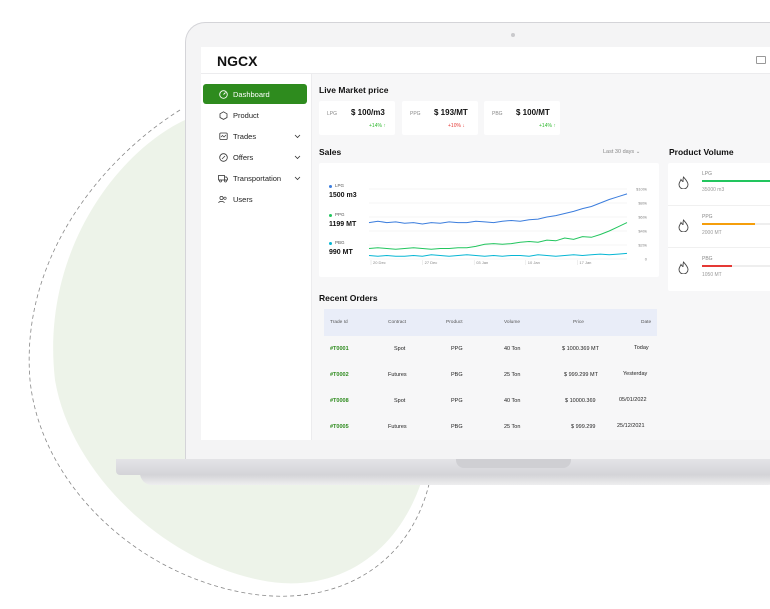 The height and width of the screenshot is (609, 770). I want to click on price-cell: $ 1000.369 MT, so click(580, 349).